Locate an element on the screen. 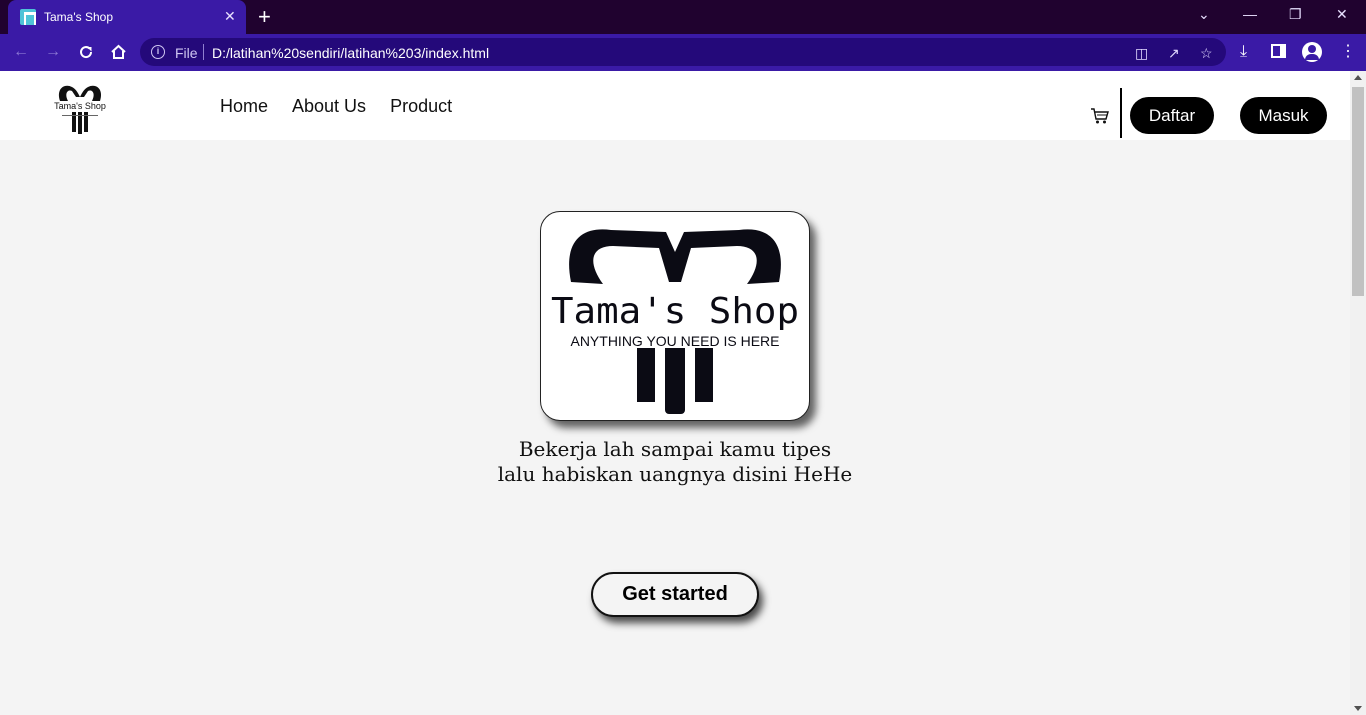  close-window-button: ✕ is located at coordinates (1342, 14).